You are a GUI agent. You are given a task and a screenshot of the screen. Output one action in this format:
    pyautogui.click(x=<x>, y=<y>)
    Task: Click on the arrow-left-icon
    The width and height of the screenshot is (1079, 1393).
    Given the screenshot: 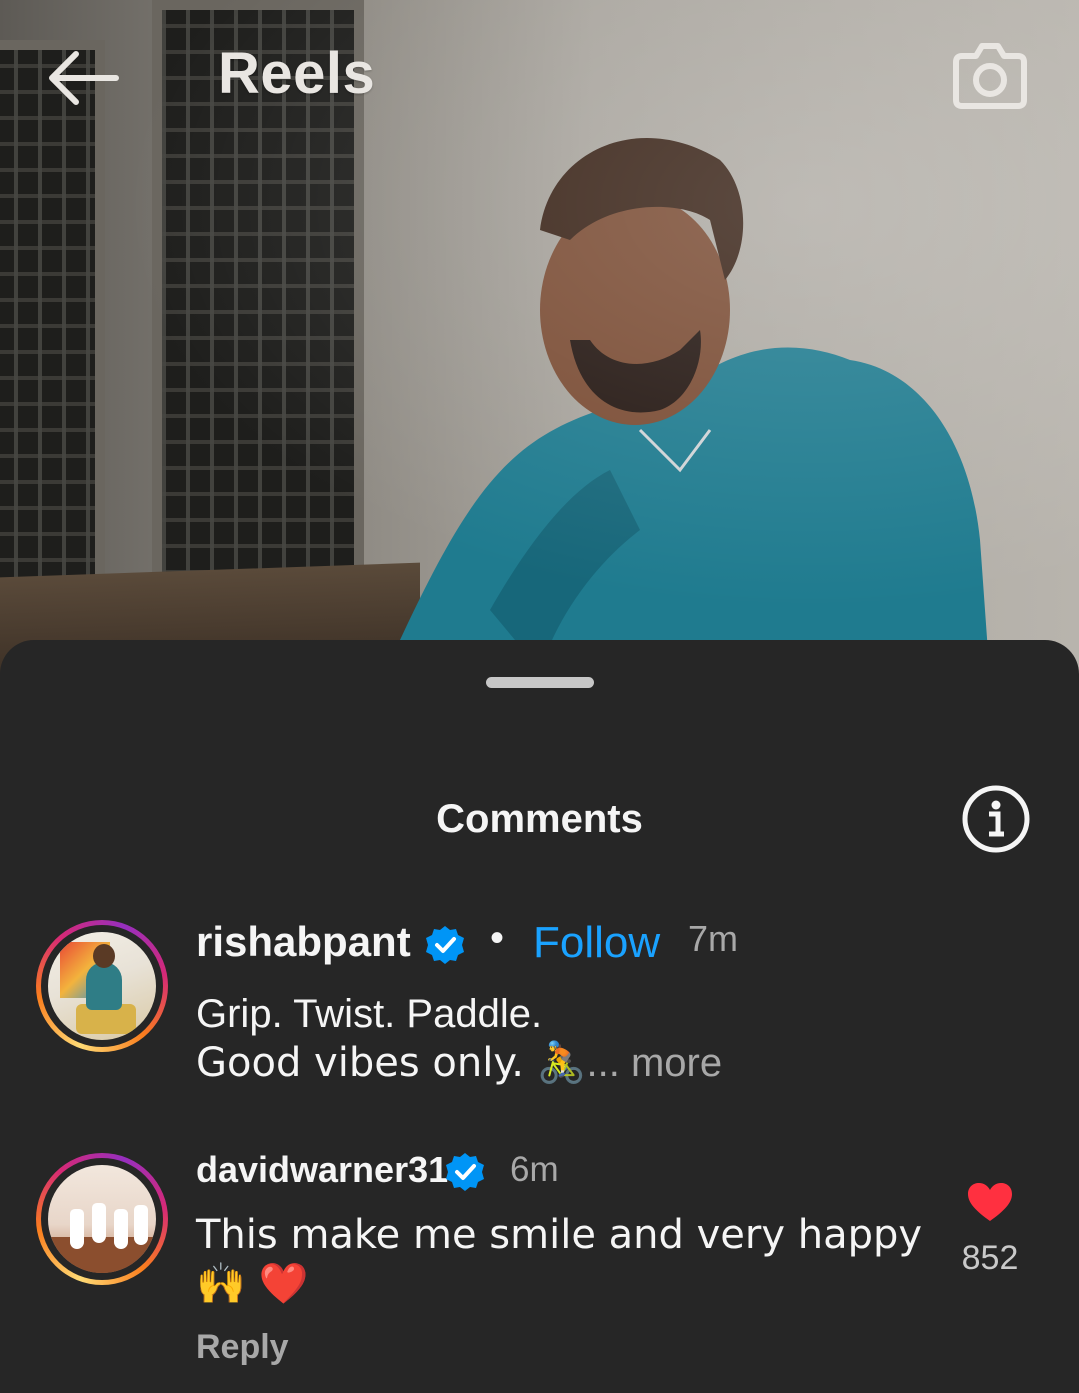 What is the action you would take?
    pyautogui.click(x=83, y=78)
    